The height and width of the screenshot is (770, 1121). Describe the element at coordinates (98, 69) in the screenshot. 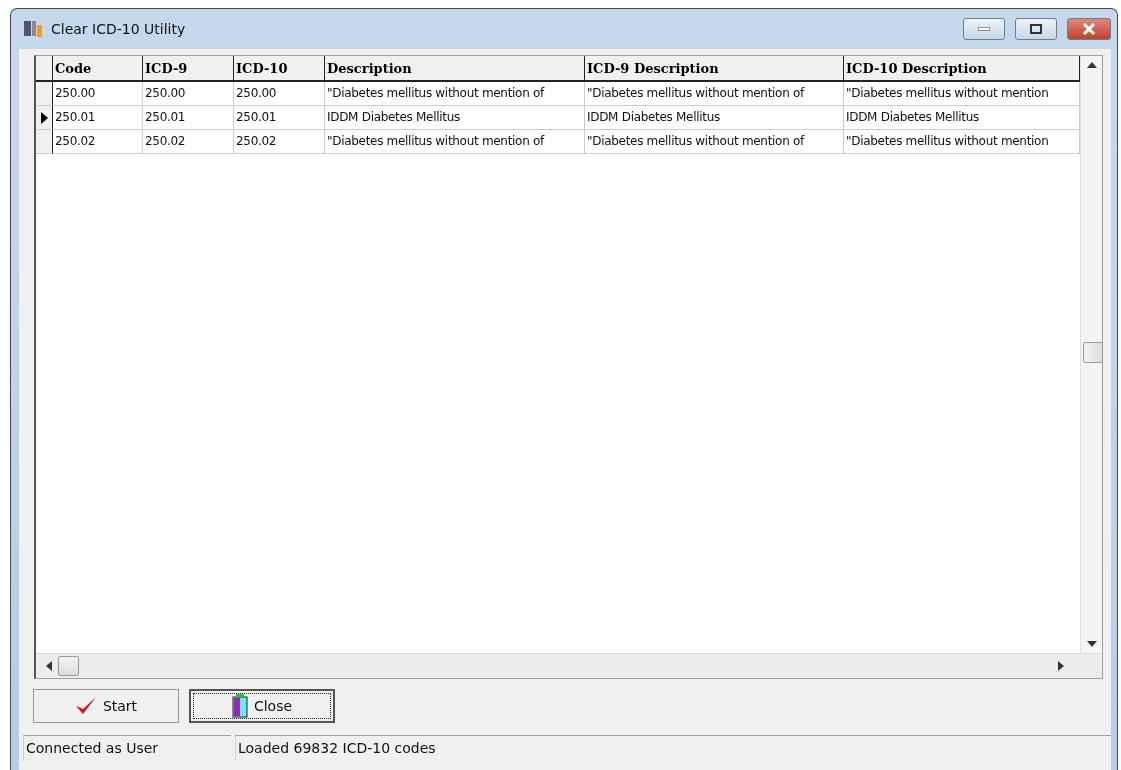

I see `column-header: Code` at that location.